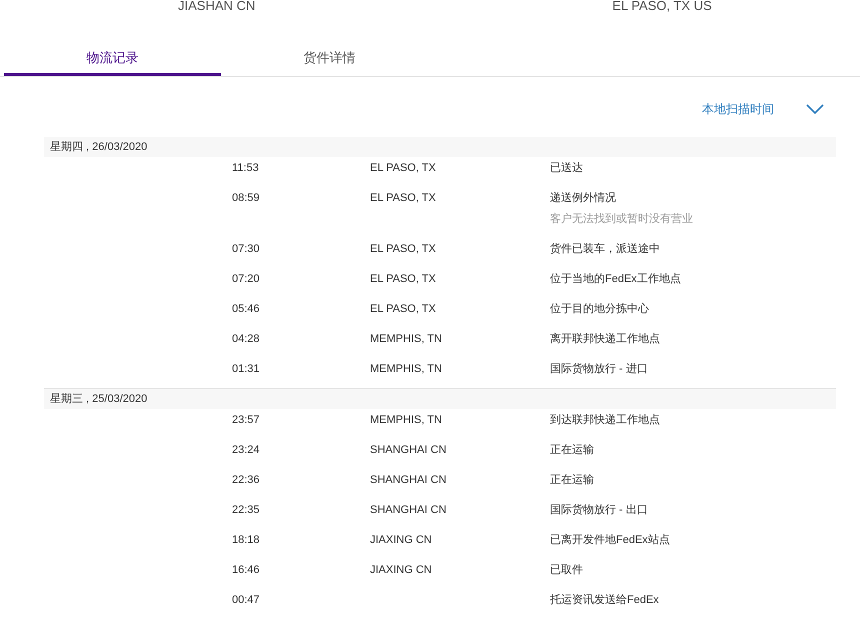 The height and width of the screenshot is (624, 860). Describe the element at coordinates (605, 339) in the screenshot. I see `event-status: 离开联邦快递工作地点` at that location.